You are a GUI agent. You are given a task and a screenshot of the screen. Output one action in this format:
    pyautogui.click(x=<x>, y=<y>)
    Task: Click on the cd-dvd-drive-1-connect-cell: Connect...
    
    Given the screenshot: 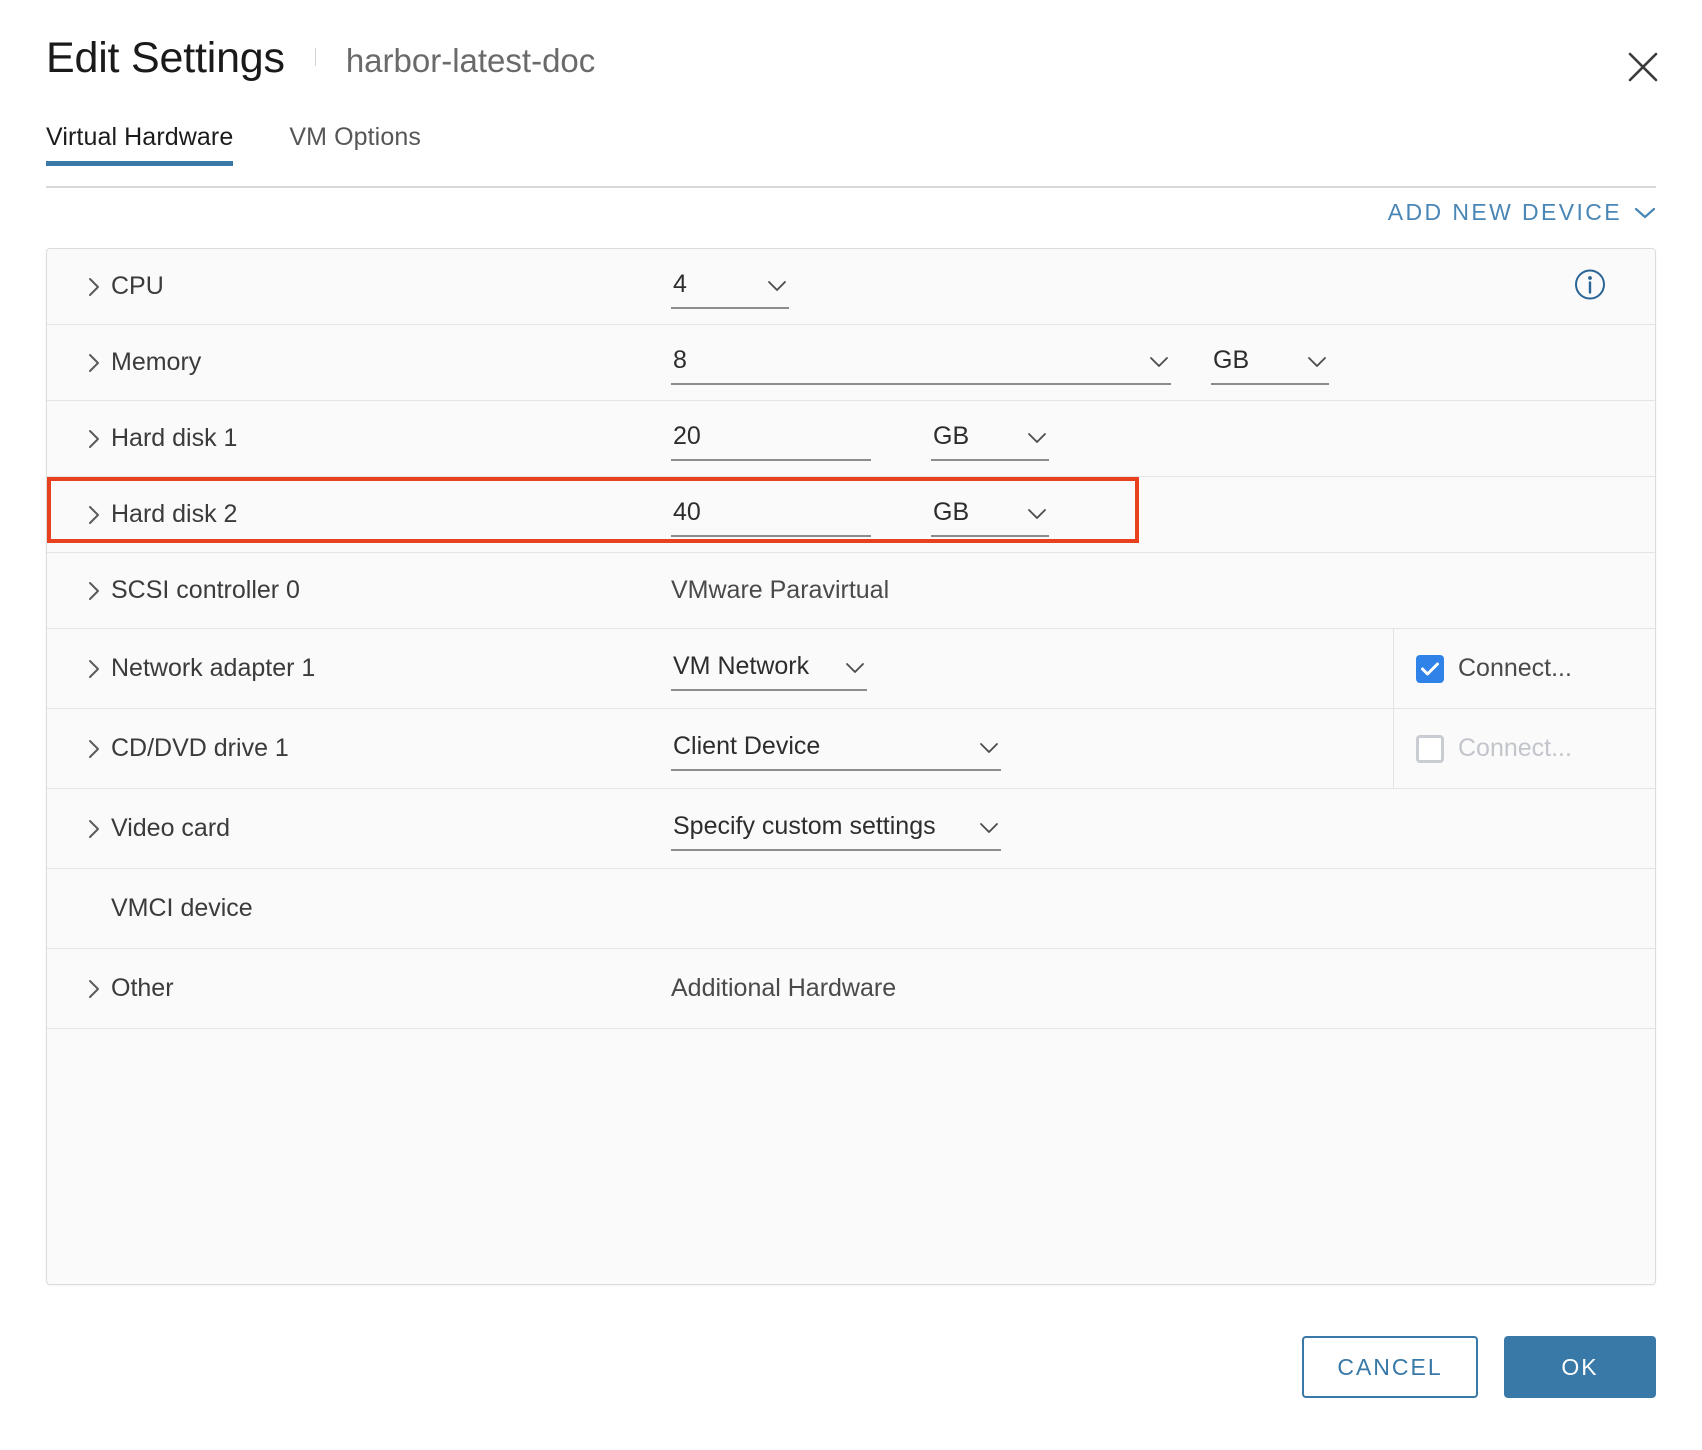 What is the action you would take?
    pyautogui.click(x=1524, y=748)
    